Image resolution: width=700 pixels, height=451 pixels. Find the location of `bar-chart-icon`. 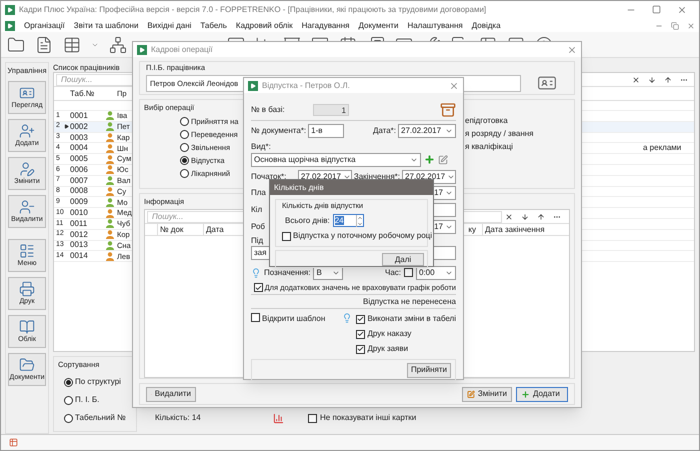

bar-chart-icon is located at coordinates (278, 418).